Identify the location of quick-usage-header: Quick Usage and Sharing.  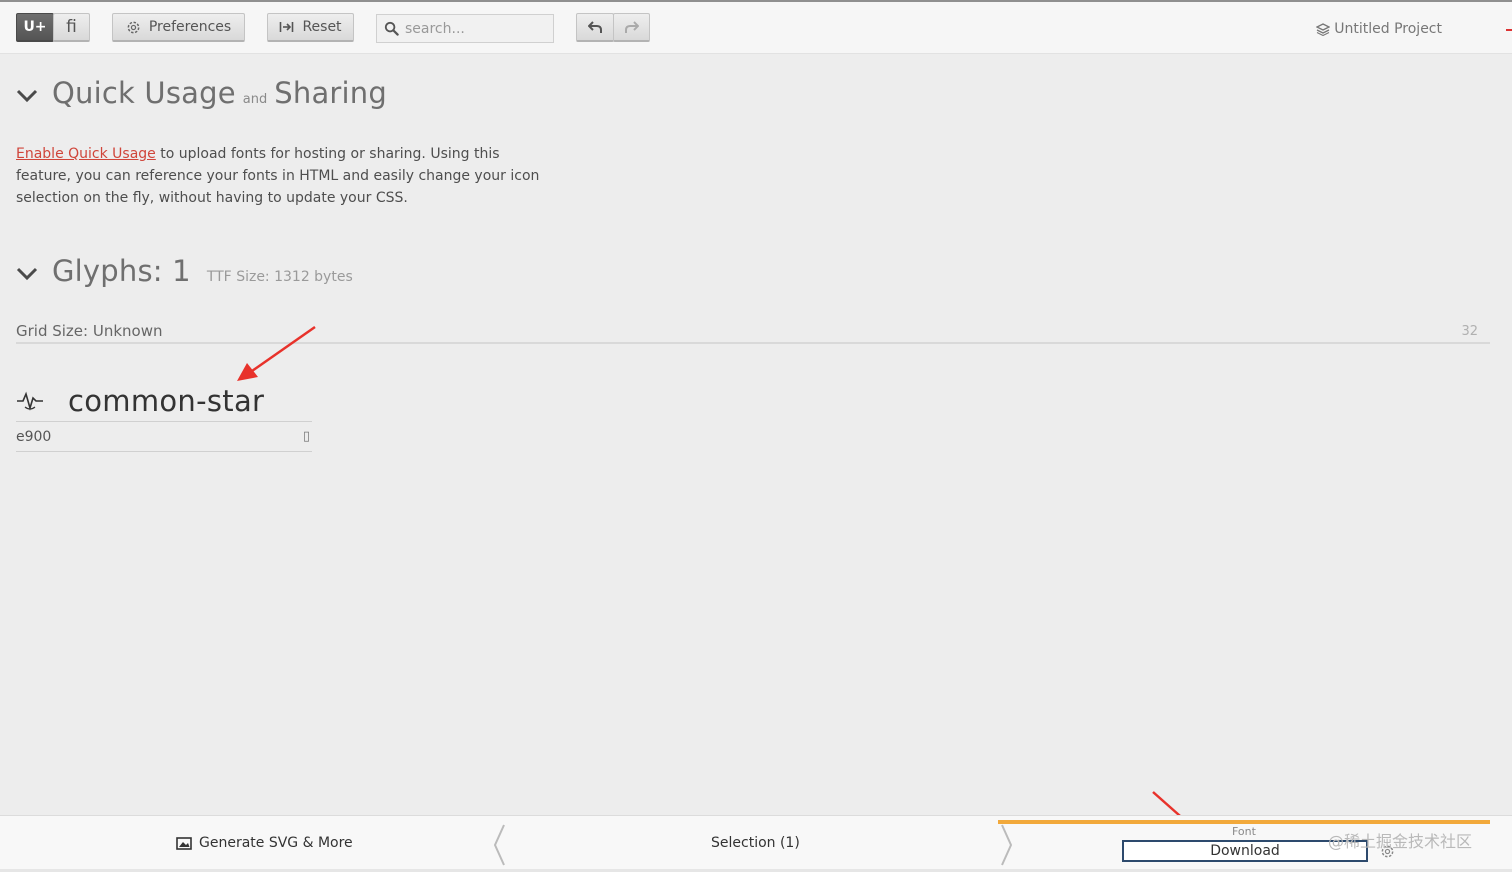
(201, 93).